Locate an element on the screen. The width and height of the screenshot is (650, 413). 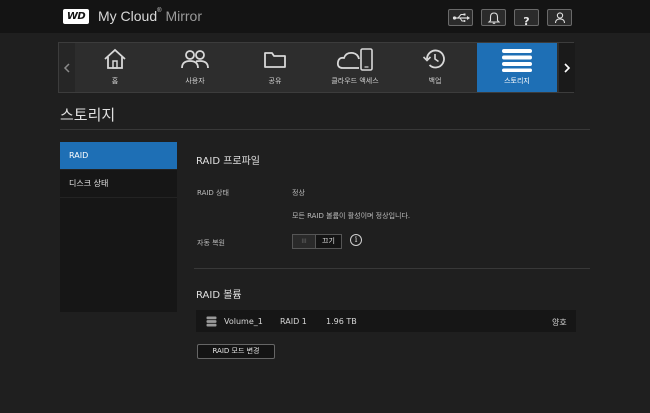
storage-sidebar: RAID 디스크 상태 is located at coordinates (118, 227).